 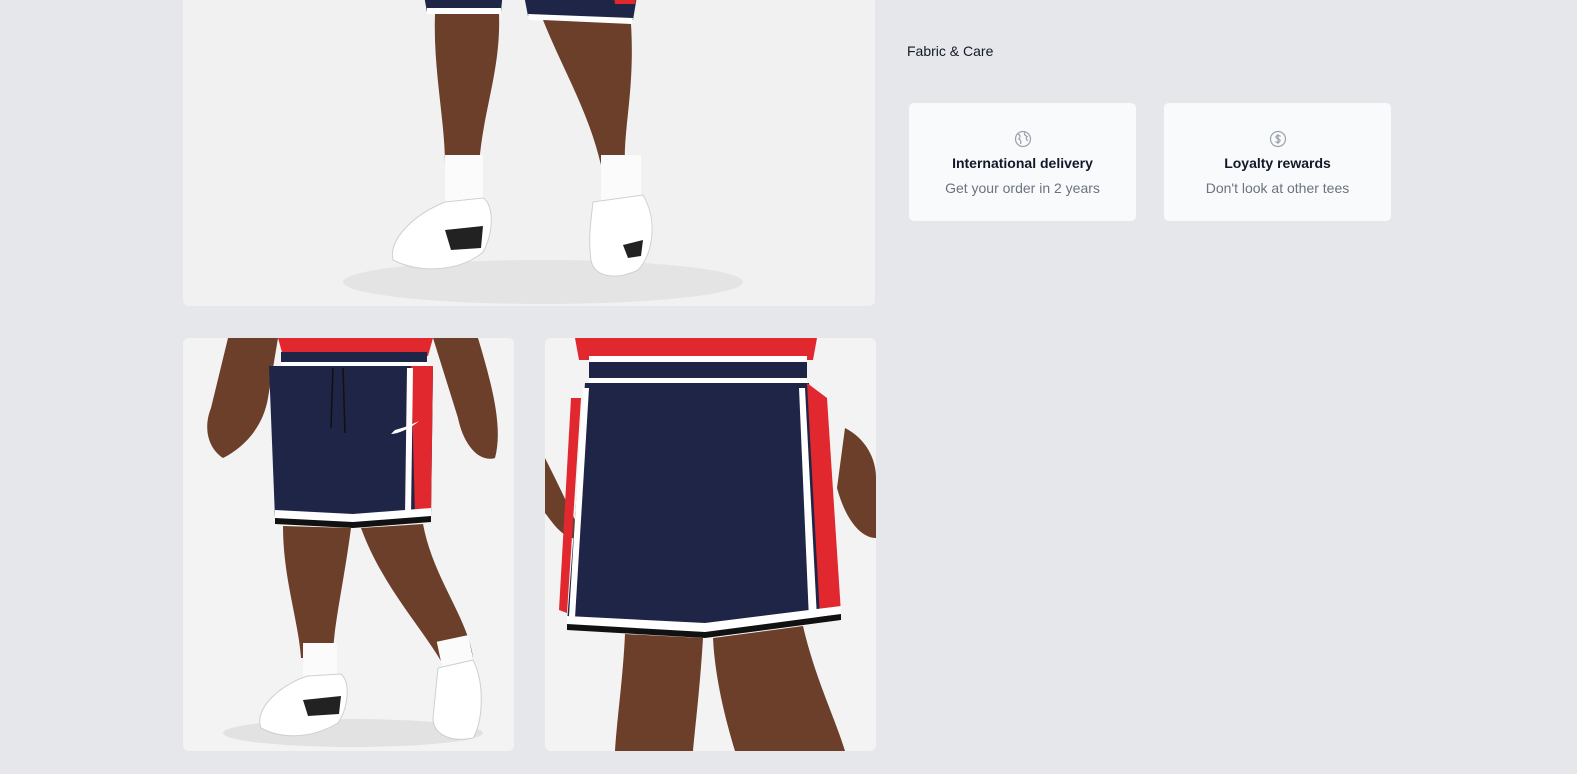 I want to click on globe-icon, so click(x=1022, y=139).